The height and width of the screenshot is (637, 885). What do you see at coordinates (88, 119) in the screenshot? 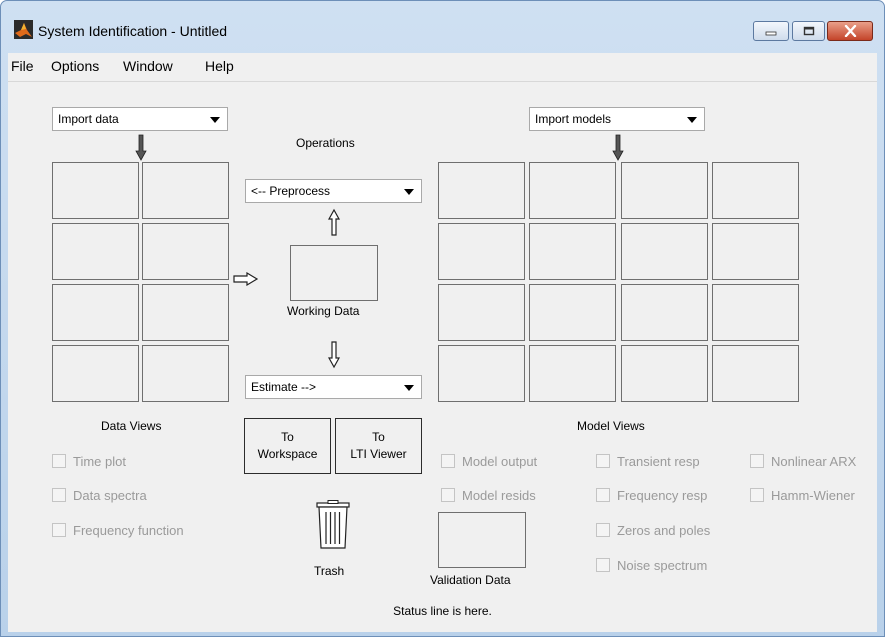
I see `import-data-value: Import data` at bounding box center [88, 119].